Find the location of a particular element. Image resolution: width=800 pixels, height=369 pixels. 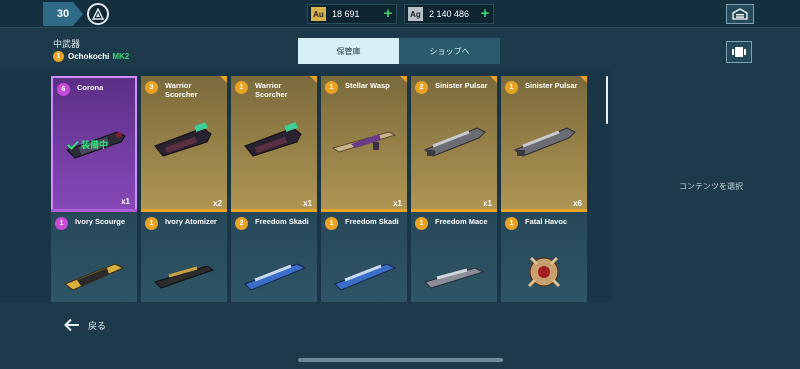

item-card: 1 Sinister Pulsar x6 is located at coordinates (544, 144).